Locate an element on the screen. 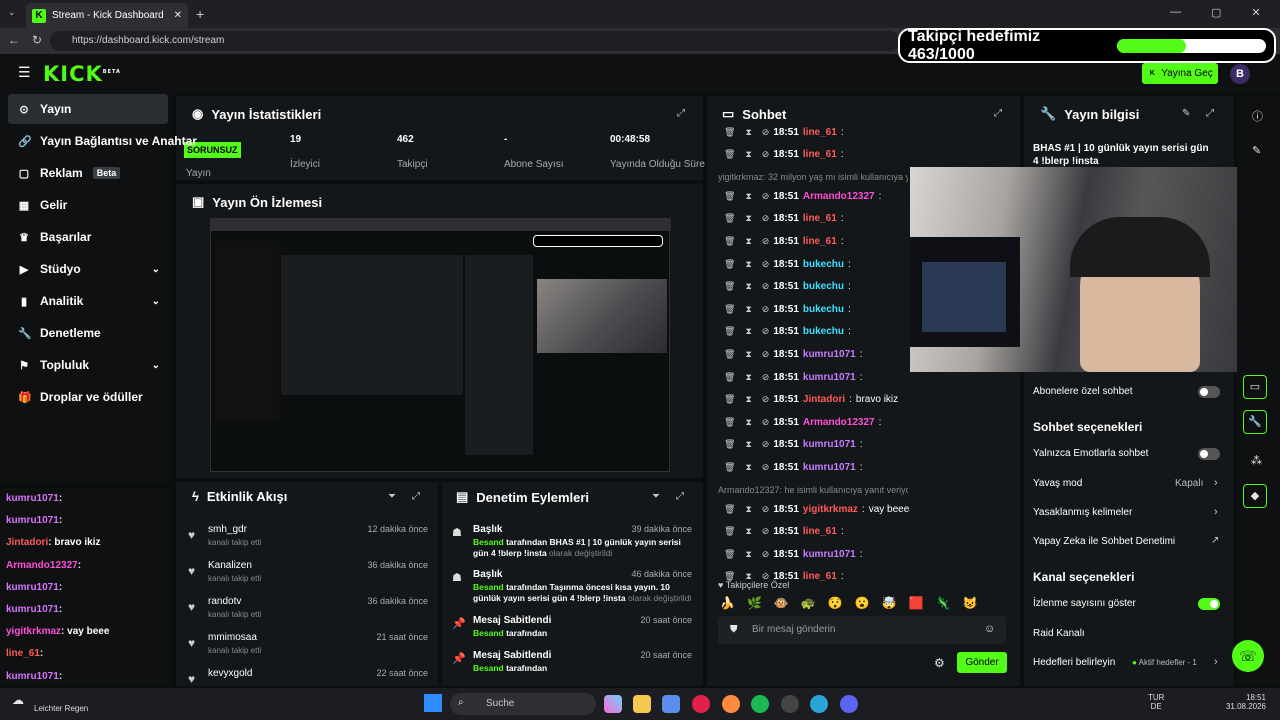  sidebar-item-9: 🎁 Droplar ve ödüller is located at coordinates (88, 397).